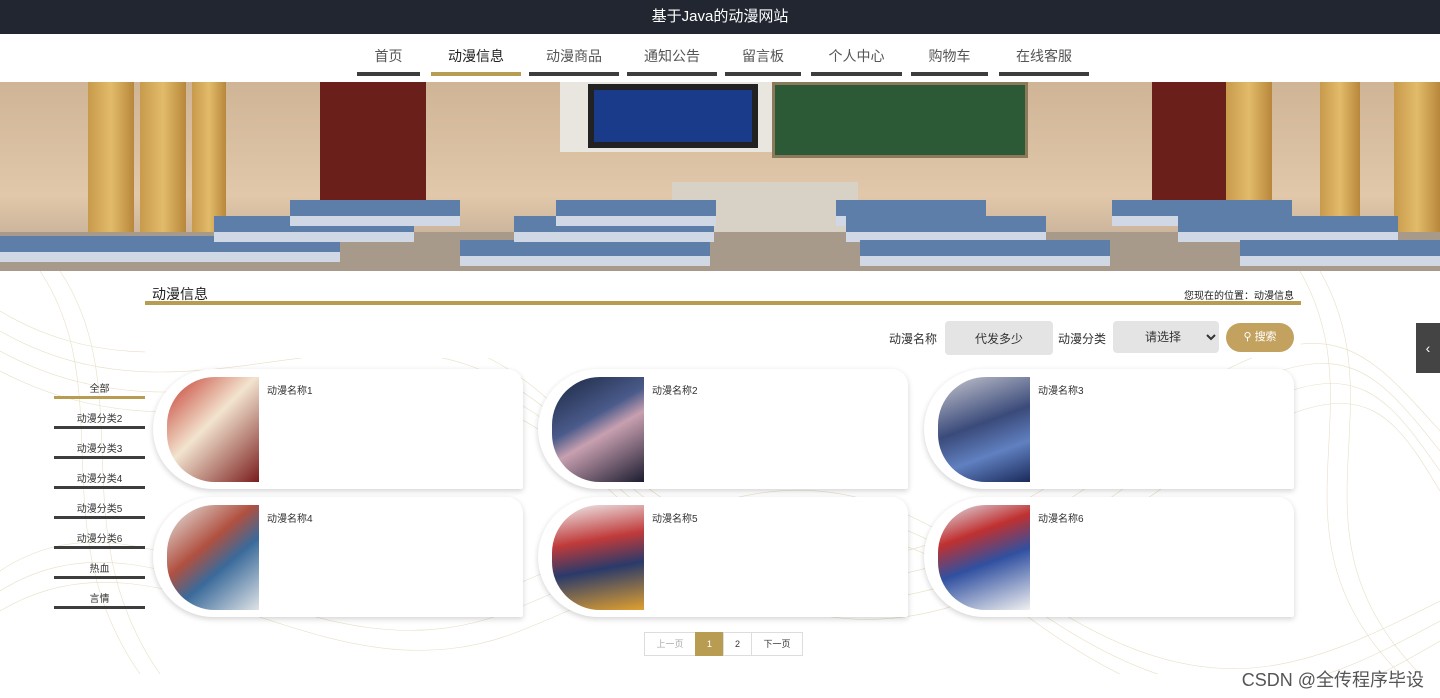 This screenshot has height=698, width=1440. What do you see at coordinates (777, 644) in the screenshot?
I see `pagination-next-button: 下一页` at bounding box center [777, 644].